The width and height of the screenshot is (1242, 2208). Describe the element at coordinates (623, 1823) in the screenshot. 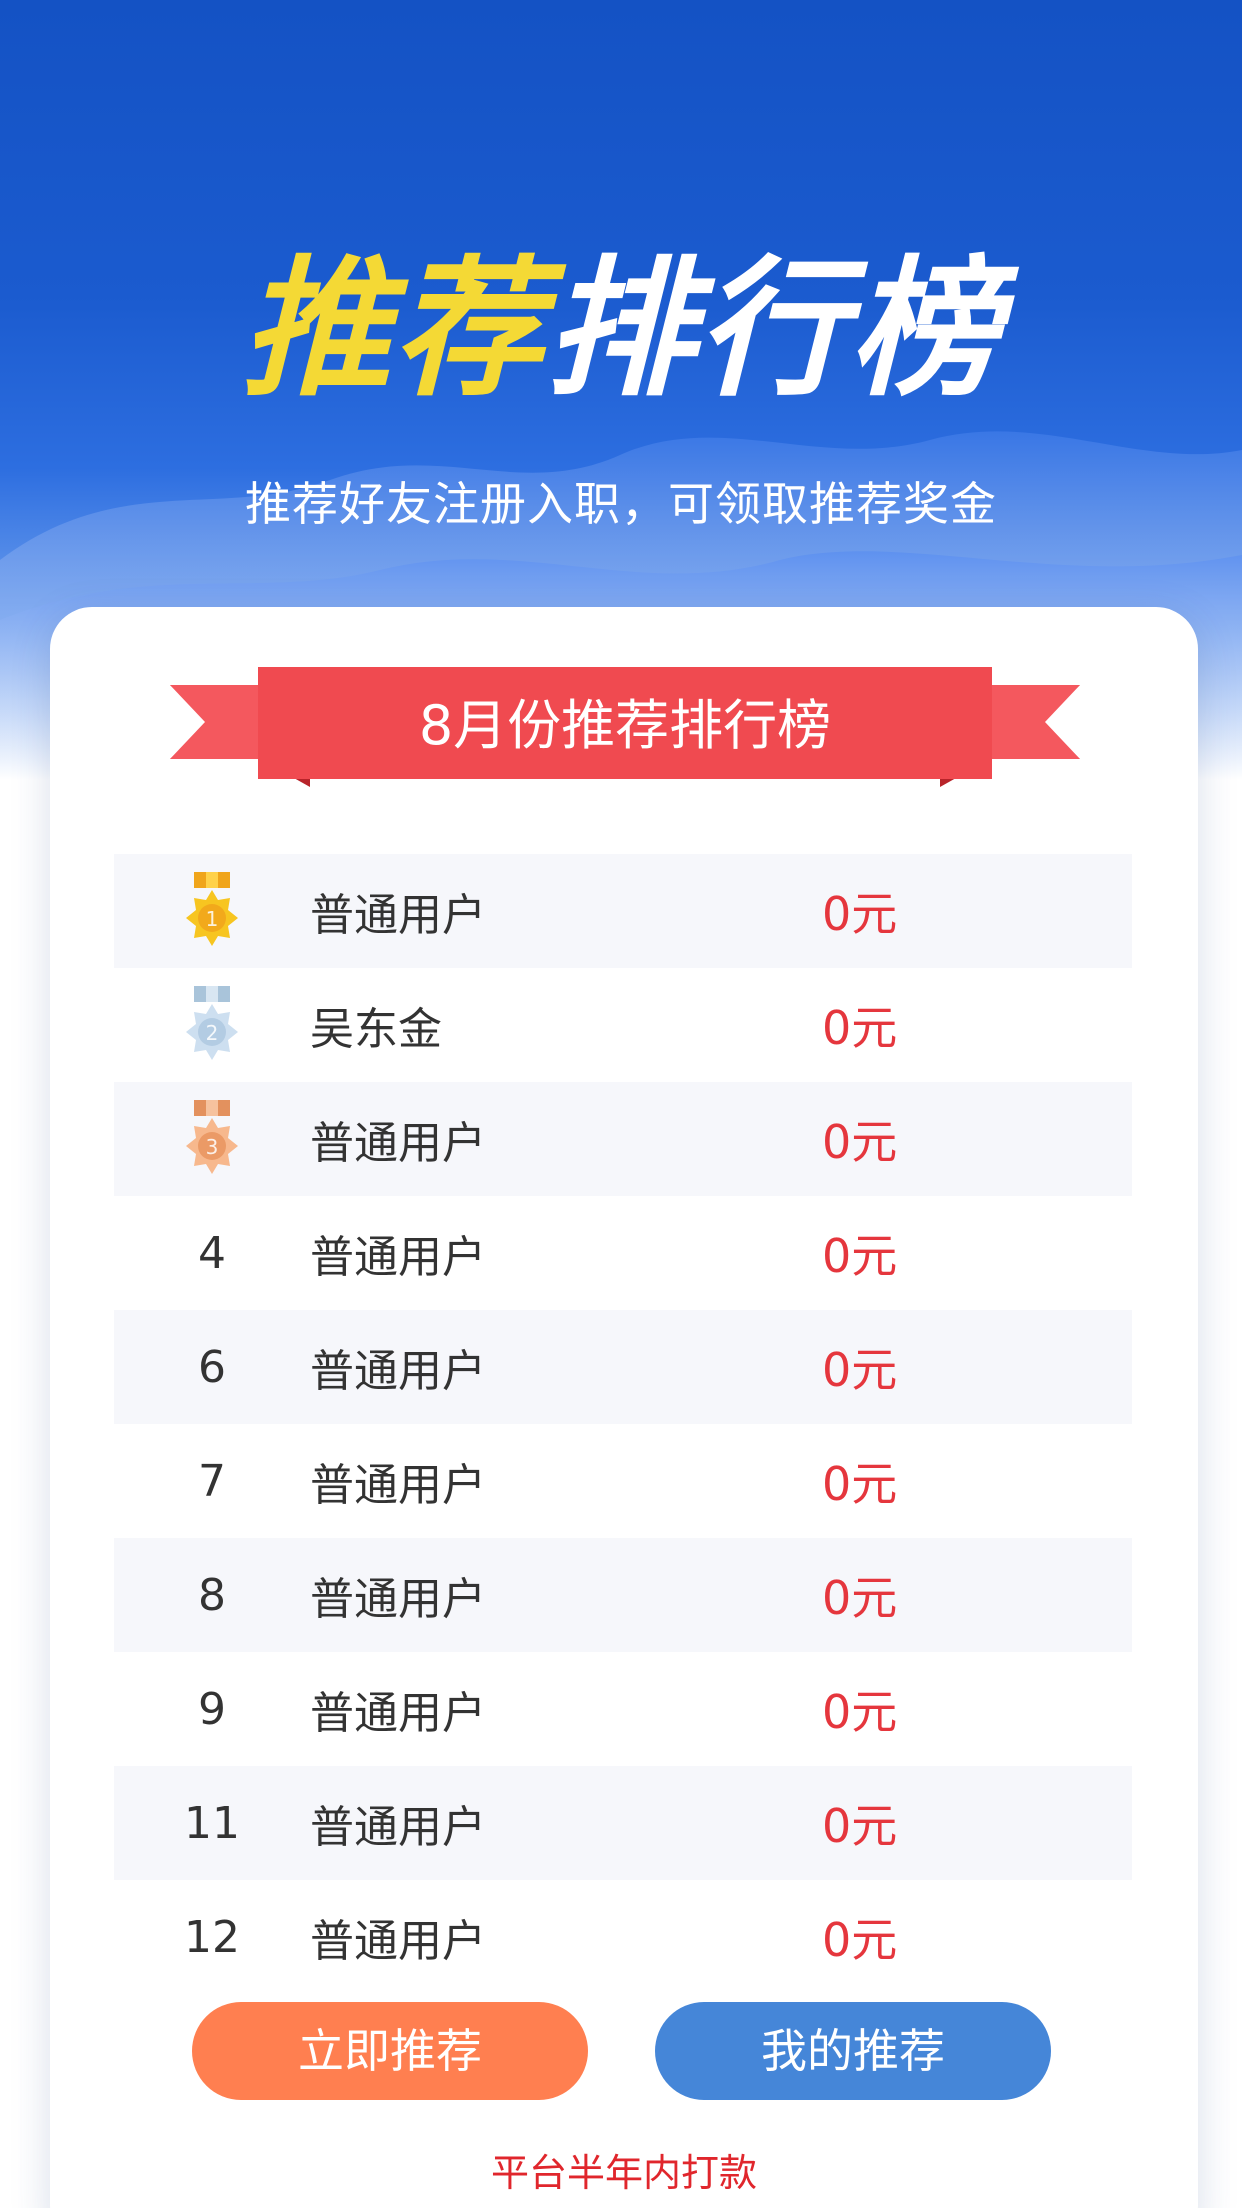

I see `table-row: 11 普通用户 0元` at that location.